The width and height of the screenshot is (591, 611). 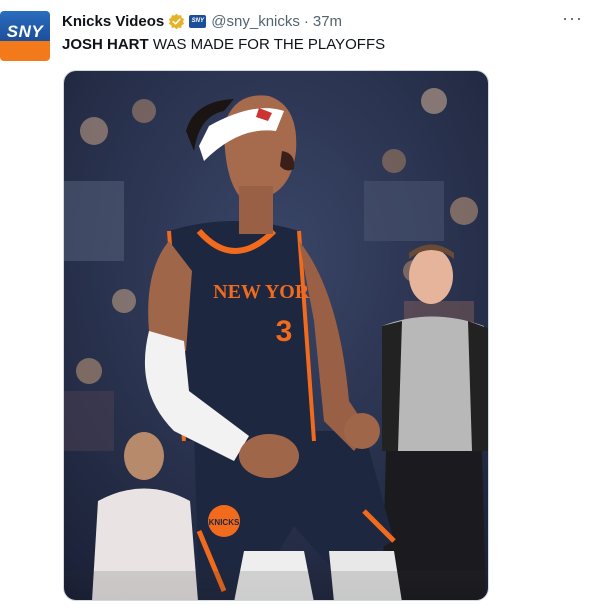 I want to click on player-neck, so click(x=256, y=210).